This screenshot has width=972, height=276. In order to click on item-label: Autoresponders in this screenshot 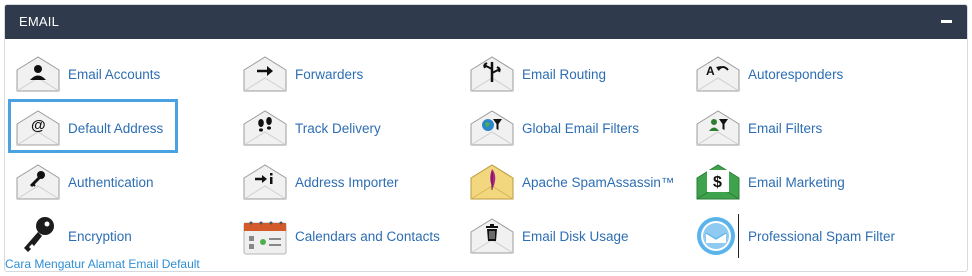, I will do `click(796, 74)`.